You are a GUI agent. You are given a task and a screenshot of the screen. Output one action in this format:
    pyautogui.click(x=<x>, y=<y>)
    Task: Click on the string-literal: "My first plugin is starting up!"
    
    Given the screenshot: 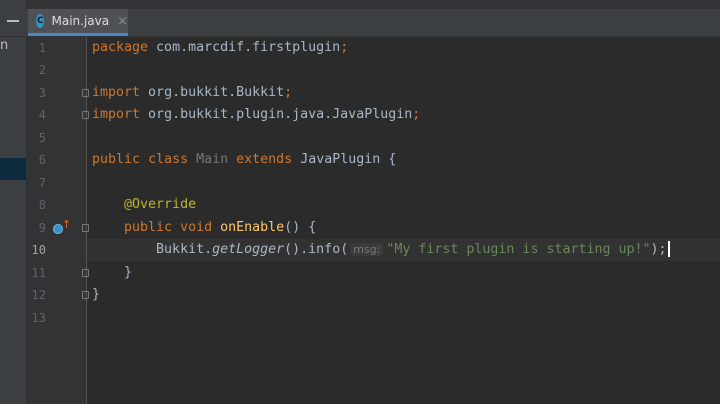 What is the action you would take?
    pyautogui.click(x=518, y=249)
    